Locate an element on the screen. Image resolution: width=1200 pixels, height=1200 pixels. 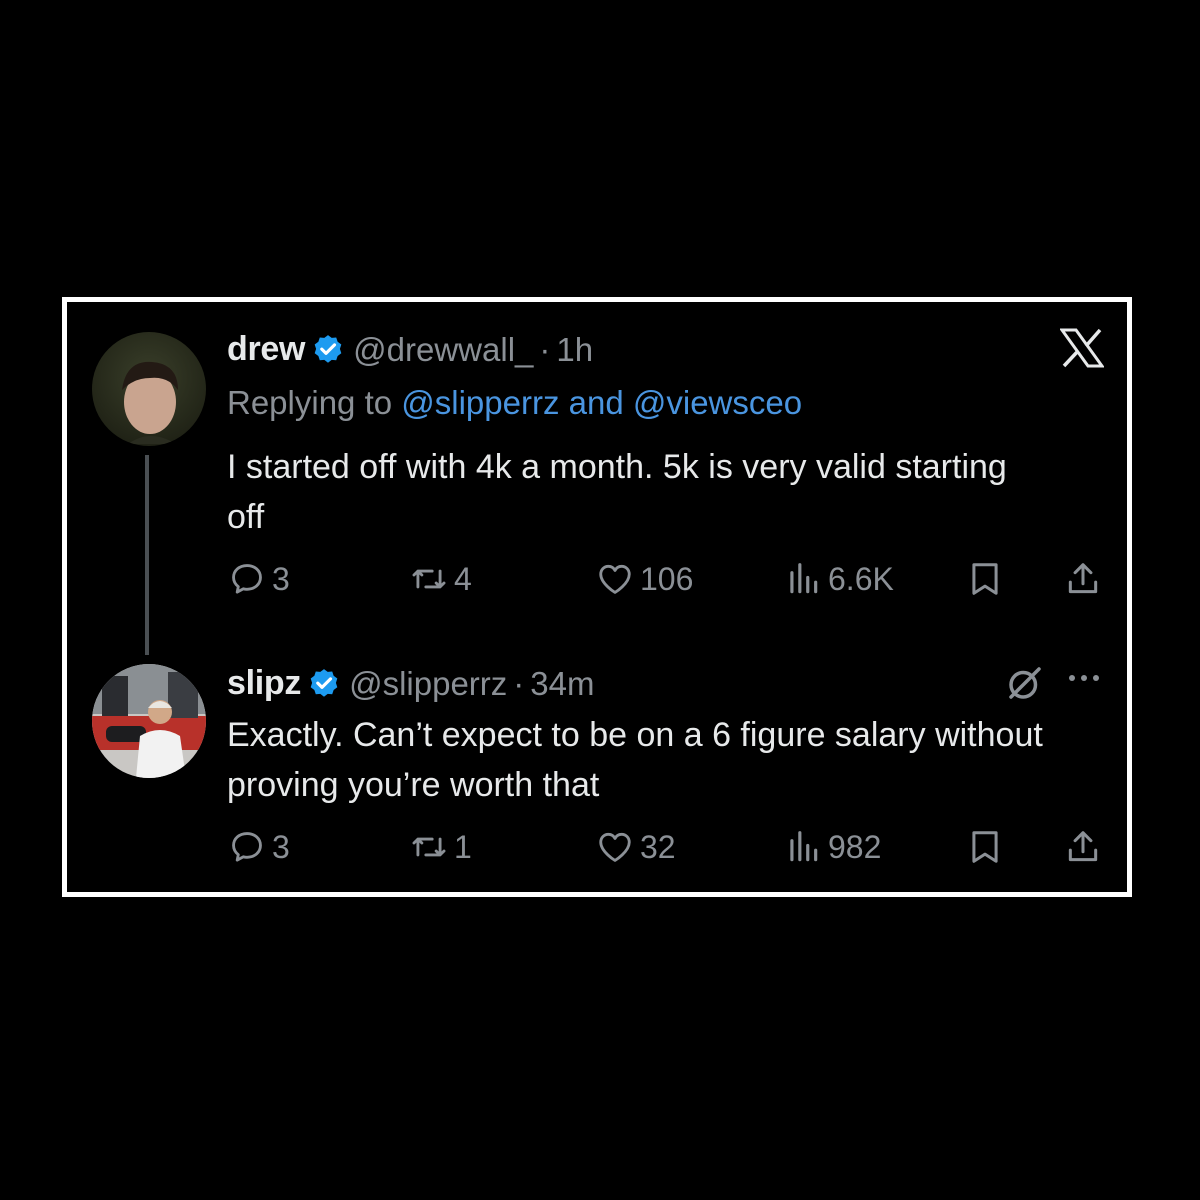
like-count: 32 is located at coordinates (658, 846).